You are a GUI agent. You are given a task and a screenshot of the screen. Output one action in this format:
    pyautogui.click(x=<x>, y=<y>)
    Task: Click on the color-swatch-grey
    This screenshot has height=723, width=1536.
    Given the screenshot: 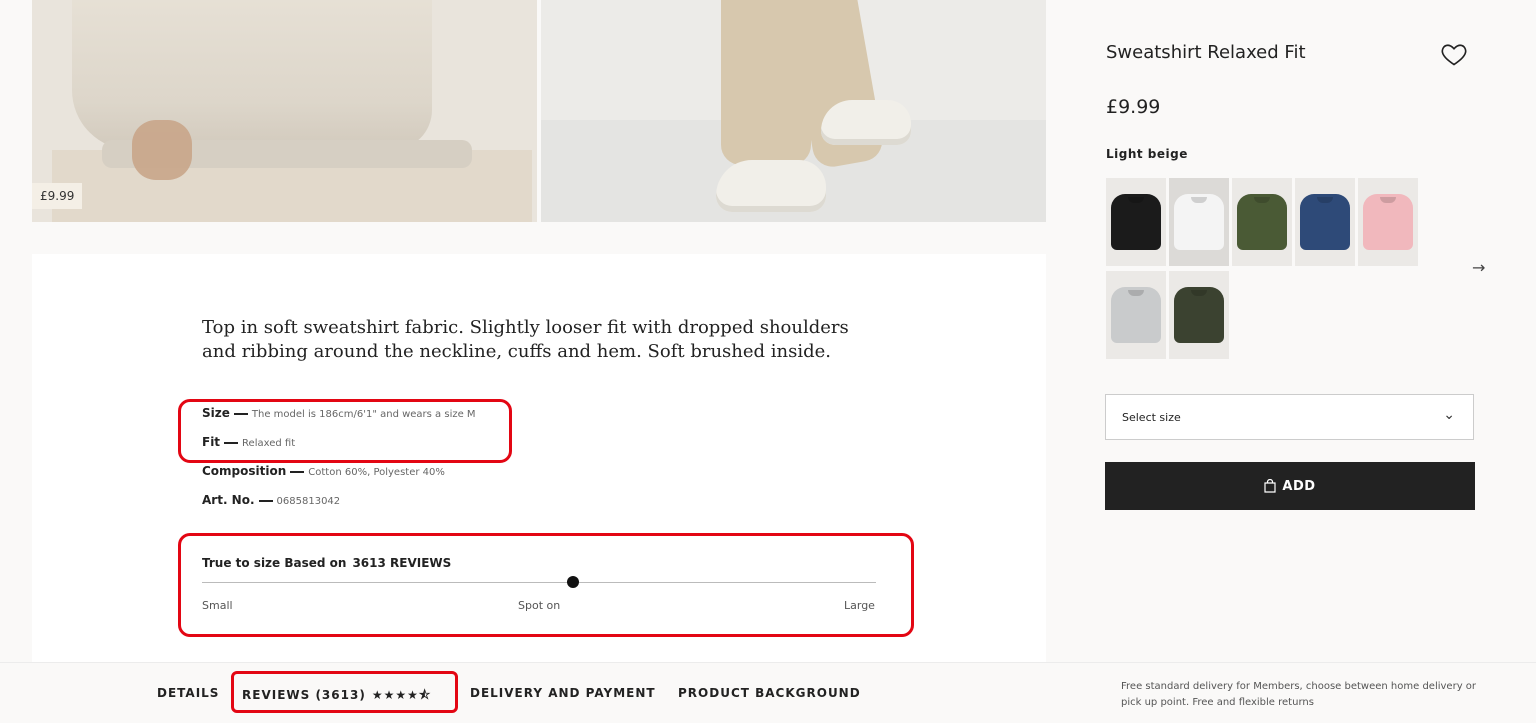 What is the action you would take?
    pyautogui.click(x=1136, y=315)
    